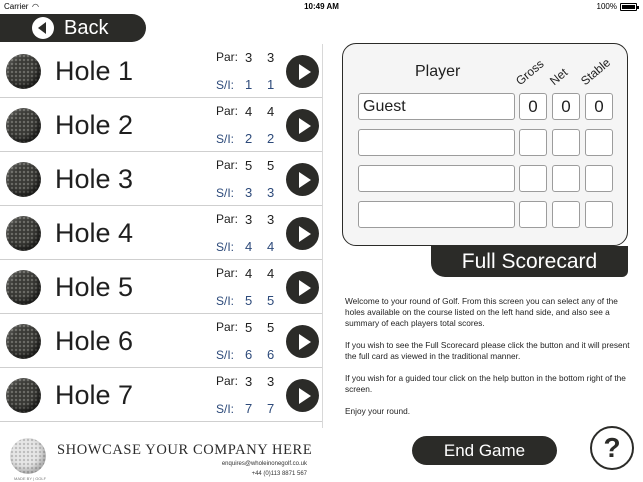 This screenshot has height=482, width=643. What do you see at coordinates (438, 71) in the screenshot?
I see `player-column-header: Player` at bounding box center [438, 71].